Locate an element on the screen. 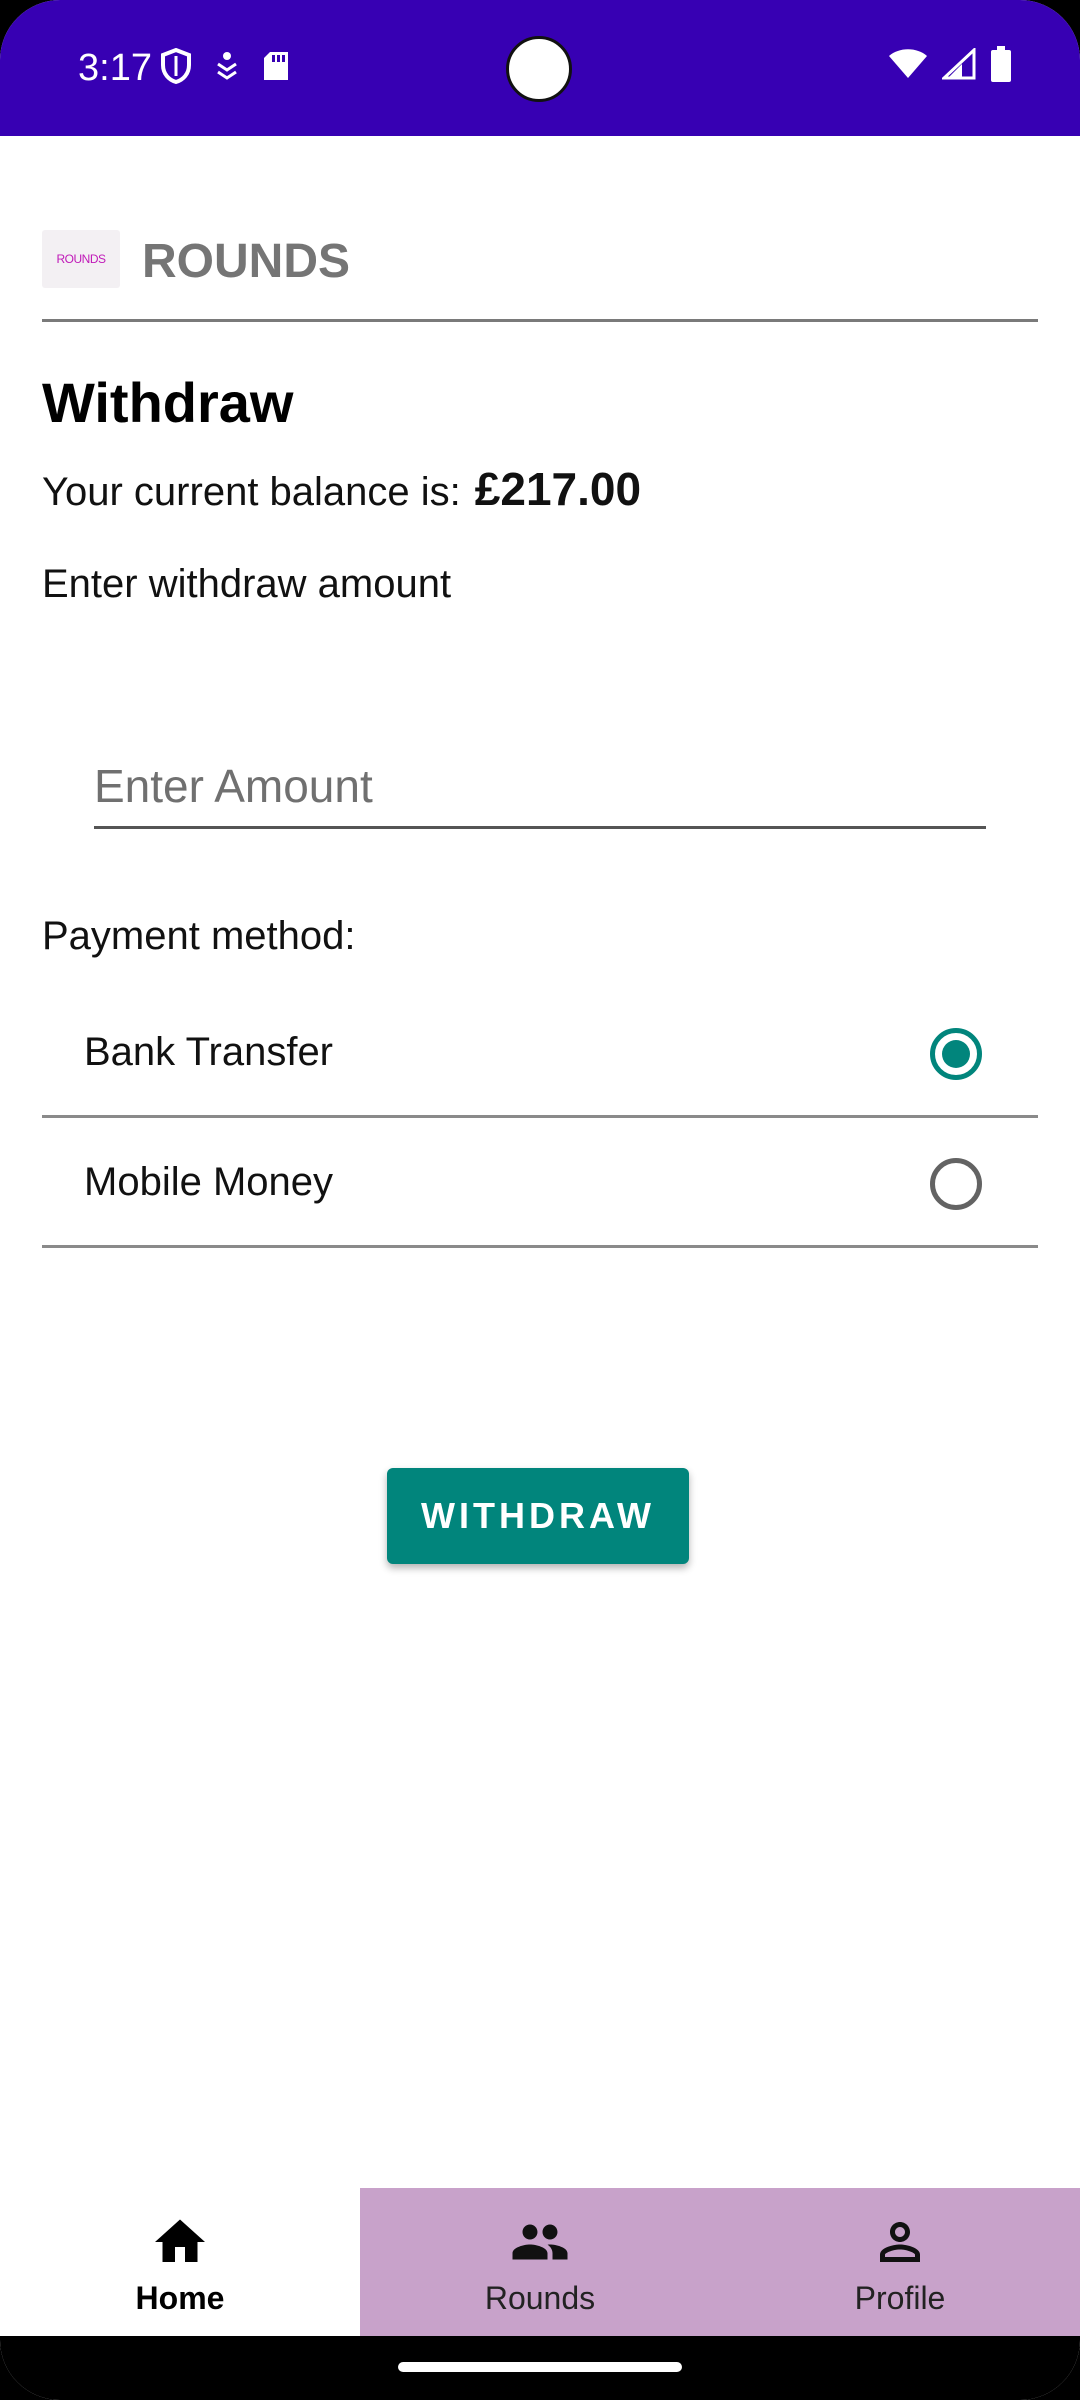 The height and width of the screenshot is (2400, 1080). signal-icon is located at coordinates (959, 64).